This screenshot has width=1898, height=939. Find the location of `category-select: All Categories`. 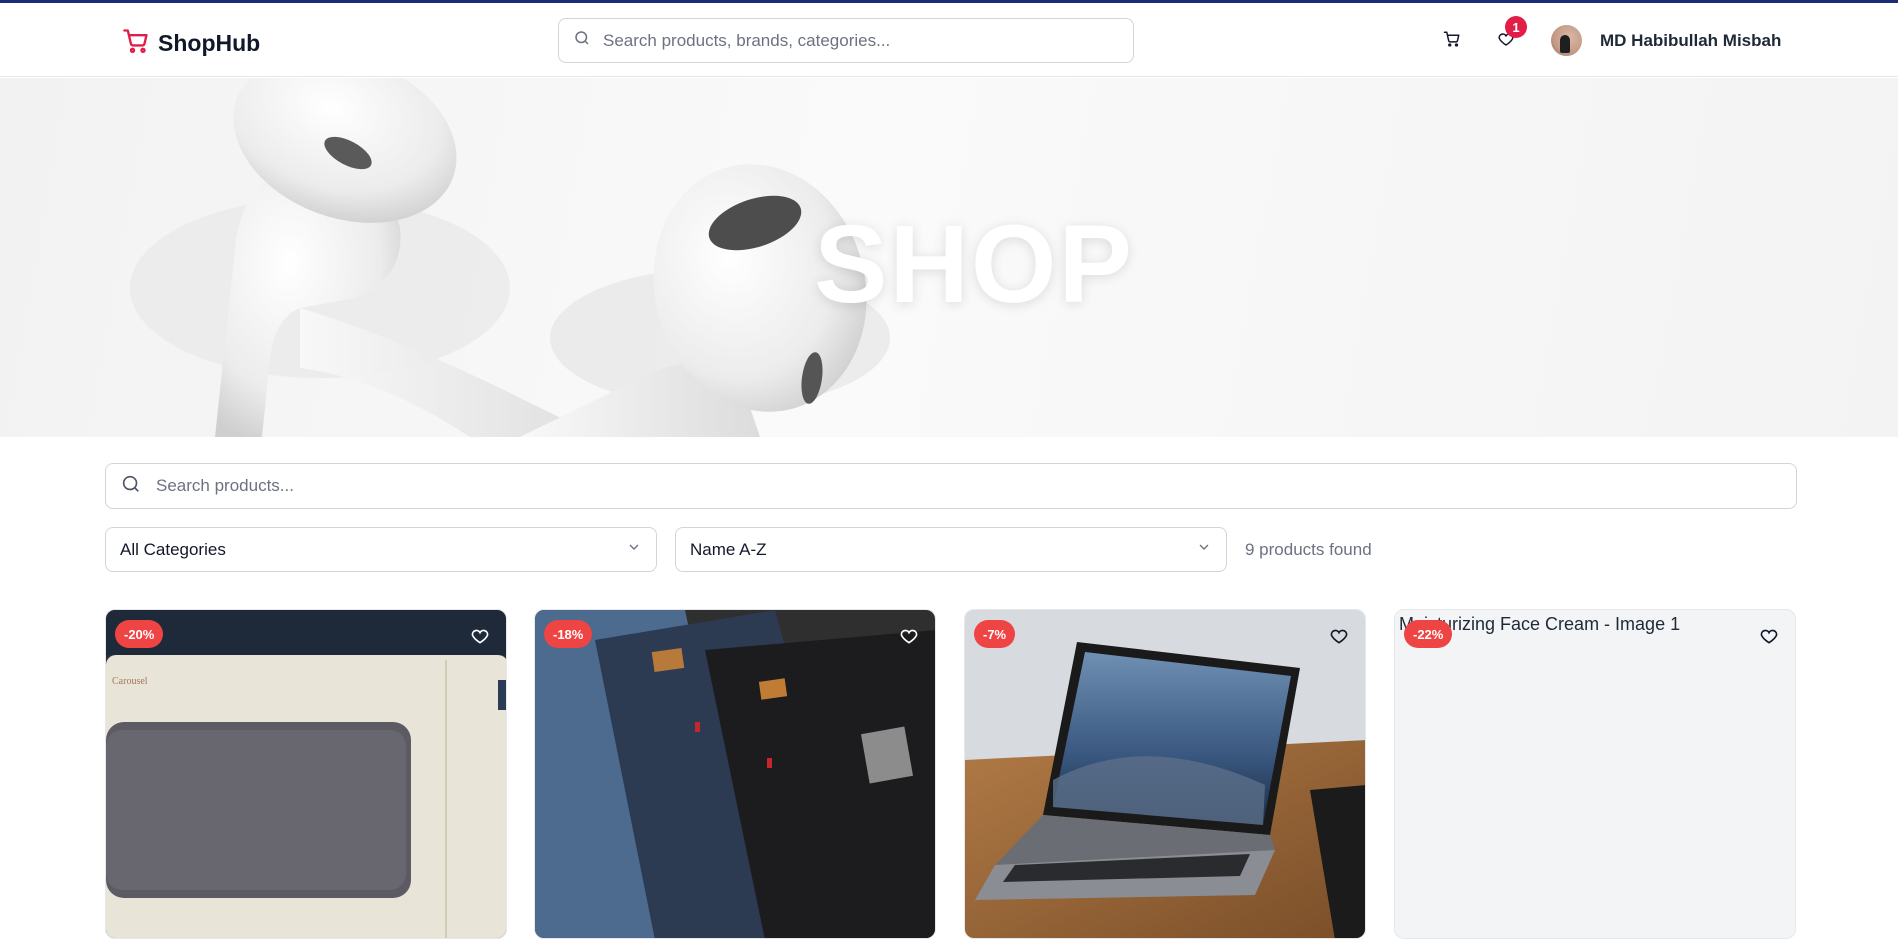

category-select: All Categories is located at coordinates (381, 549).